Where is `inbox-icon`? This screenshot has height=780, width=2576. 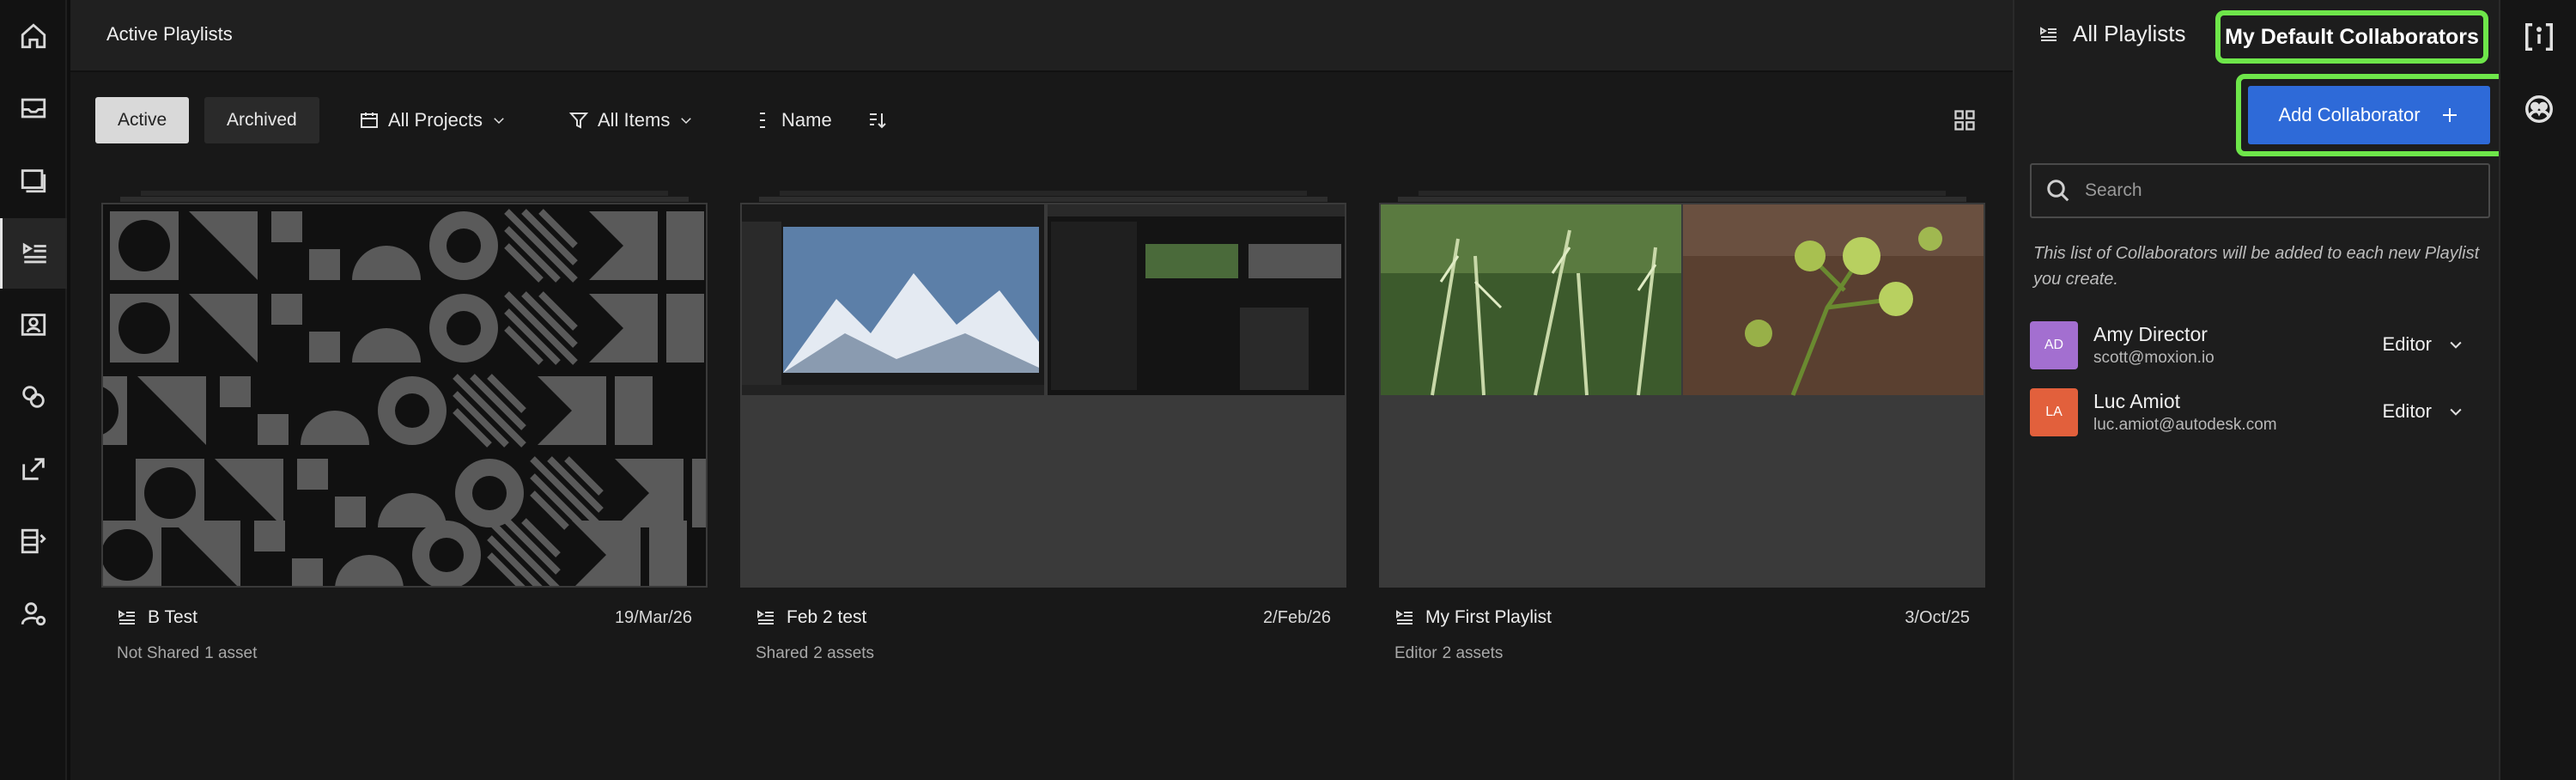 inbox-icon is located at coordinates (33, 109).